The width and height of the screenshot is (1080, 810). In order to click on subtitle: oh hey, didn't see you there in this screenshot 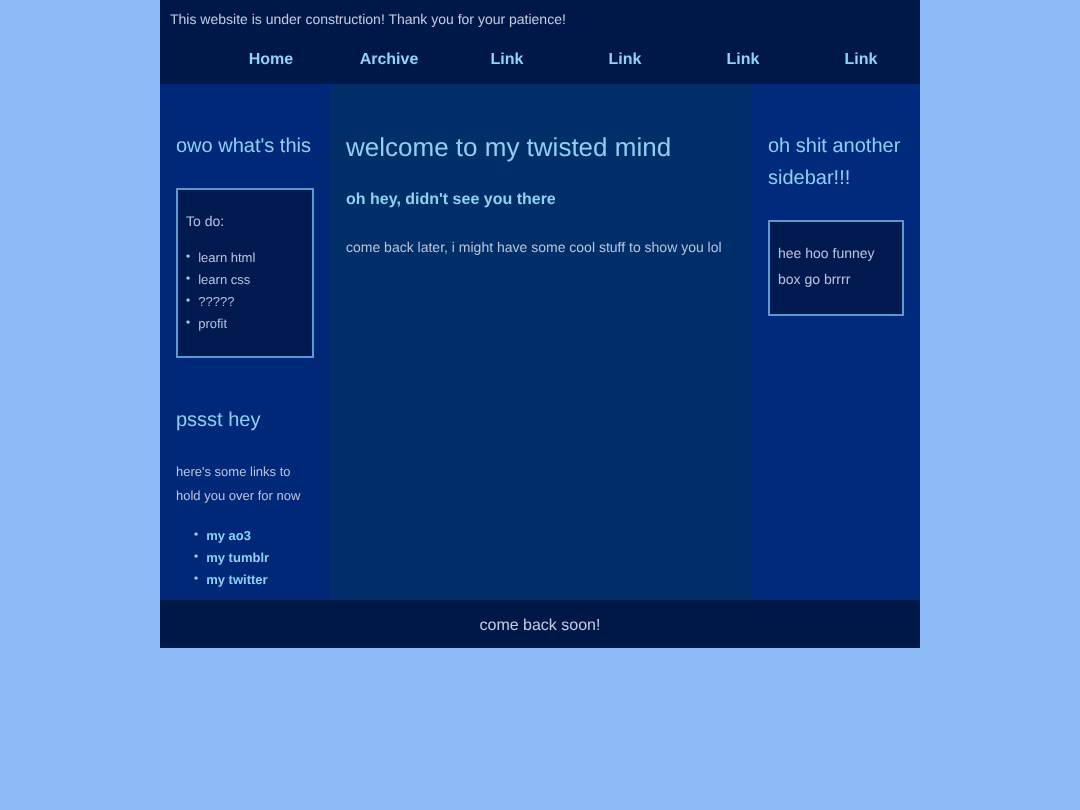, I will do `click(452, 199)`.